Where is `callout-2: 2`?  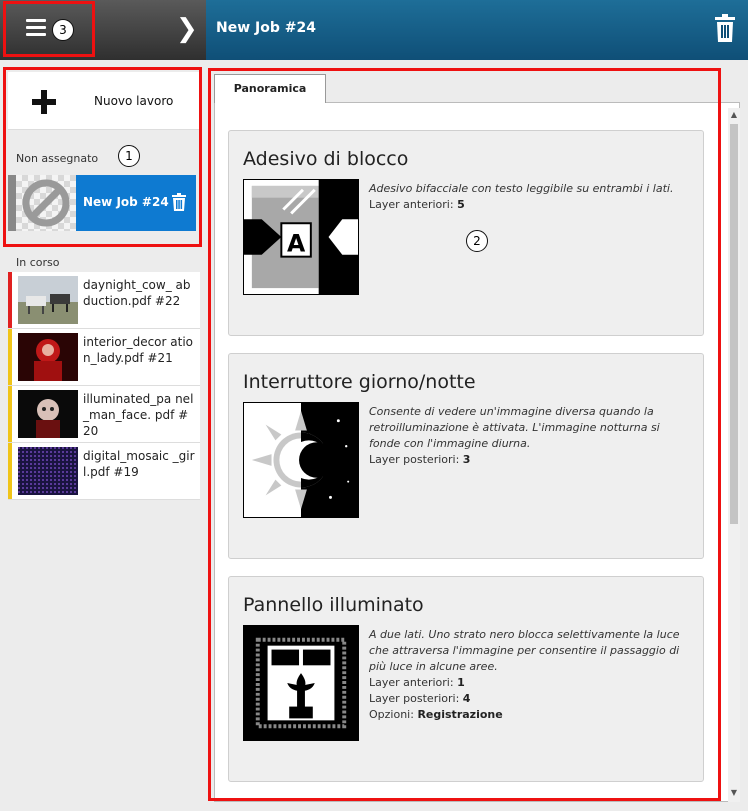
callout-2: 2 is located at coordinates (477, 241).